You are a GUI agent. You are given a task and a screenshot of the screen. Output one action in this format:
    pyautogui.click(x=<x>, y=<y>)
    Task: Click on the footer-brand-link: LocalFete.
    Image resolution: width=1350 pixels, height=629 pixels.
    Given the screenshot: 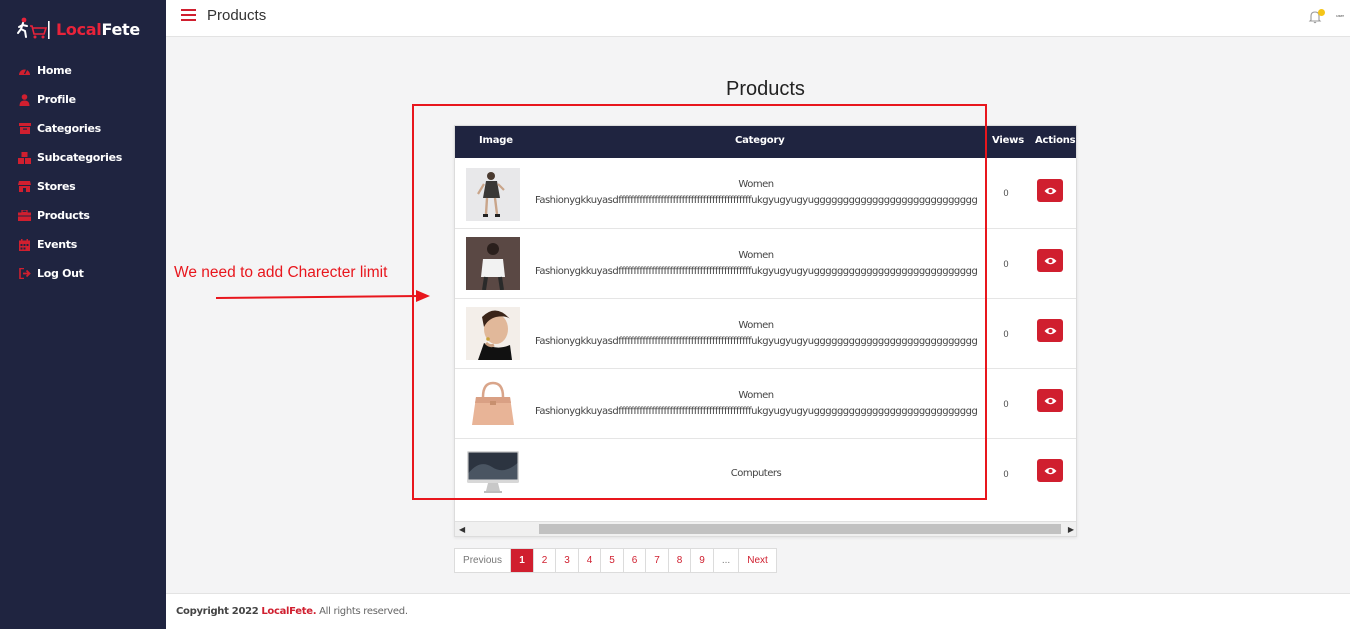 What is the action you would take?
    pyautogui.click(x=288, y=611)
    